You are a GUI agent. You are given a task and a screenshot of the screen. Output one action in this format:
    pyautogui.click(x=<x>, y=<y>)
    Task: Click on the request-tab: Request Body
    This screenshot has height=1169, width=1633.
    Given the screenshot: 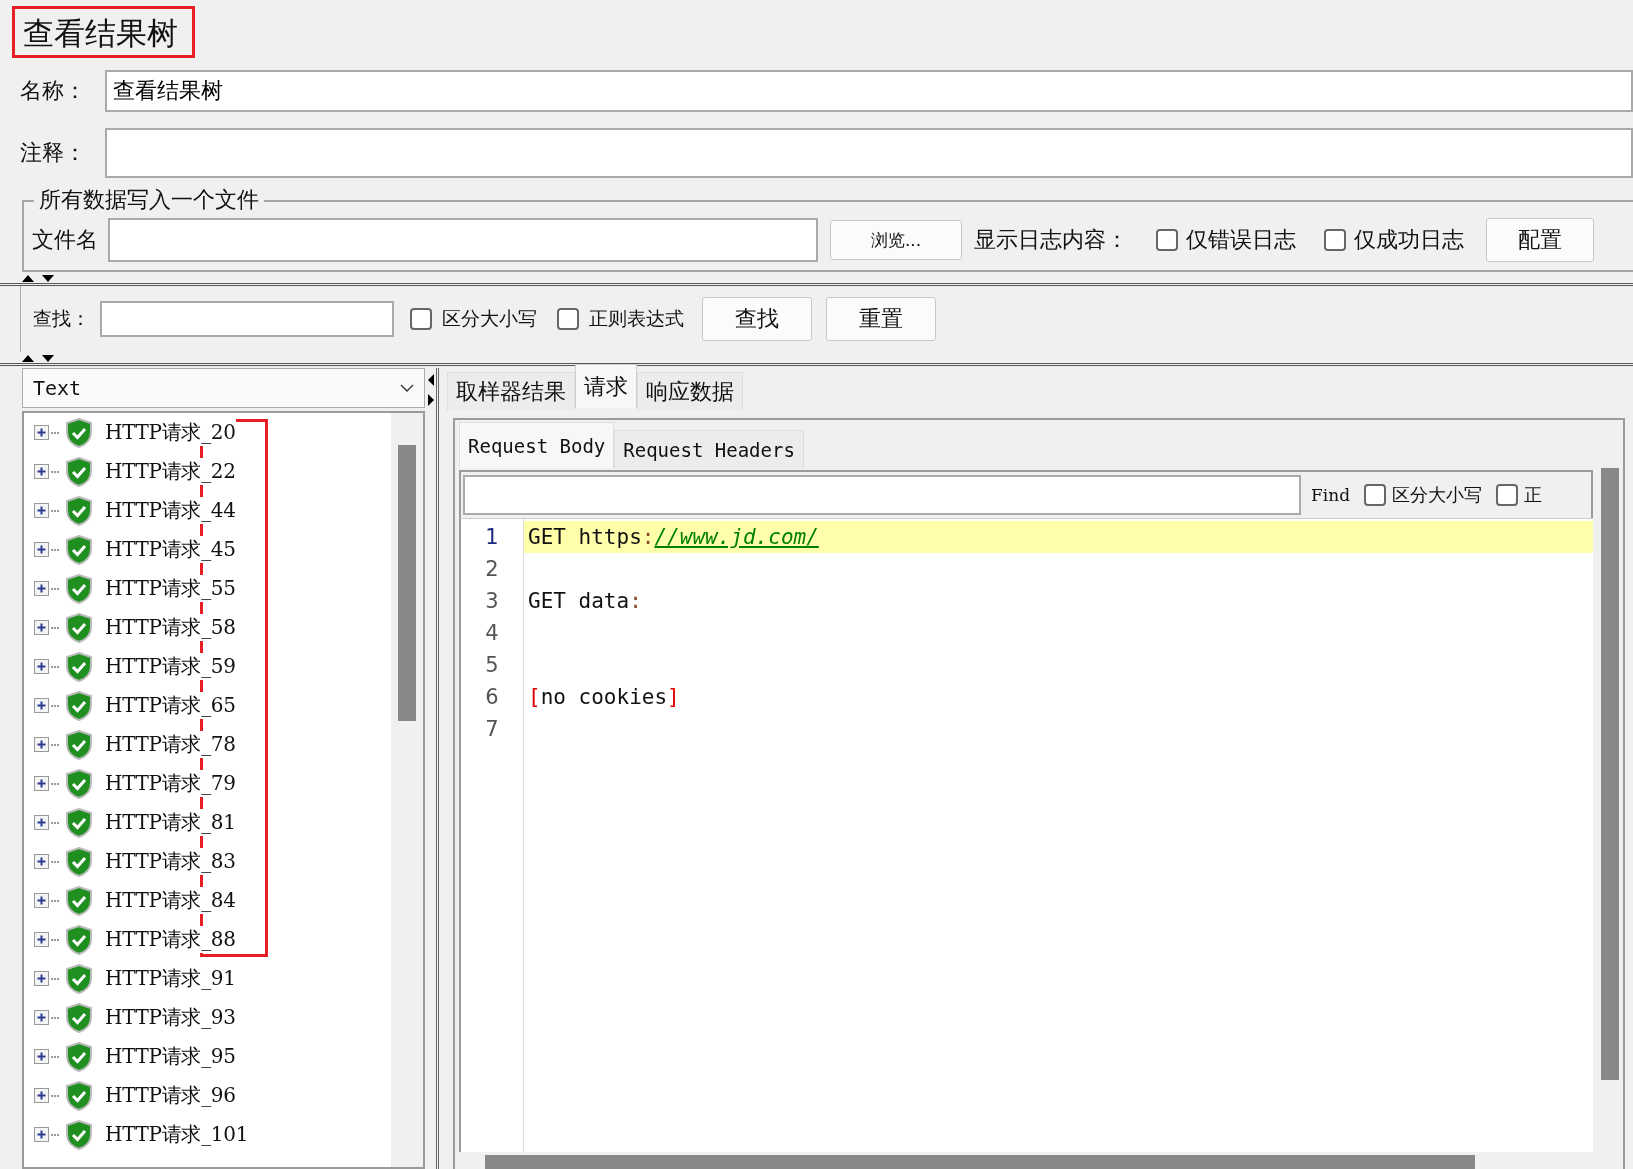 What is the action you would take?
    pyautogui.click(x=537, y=445)
    